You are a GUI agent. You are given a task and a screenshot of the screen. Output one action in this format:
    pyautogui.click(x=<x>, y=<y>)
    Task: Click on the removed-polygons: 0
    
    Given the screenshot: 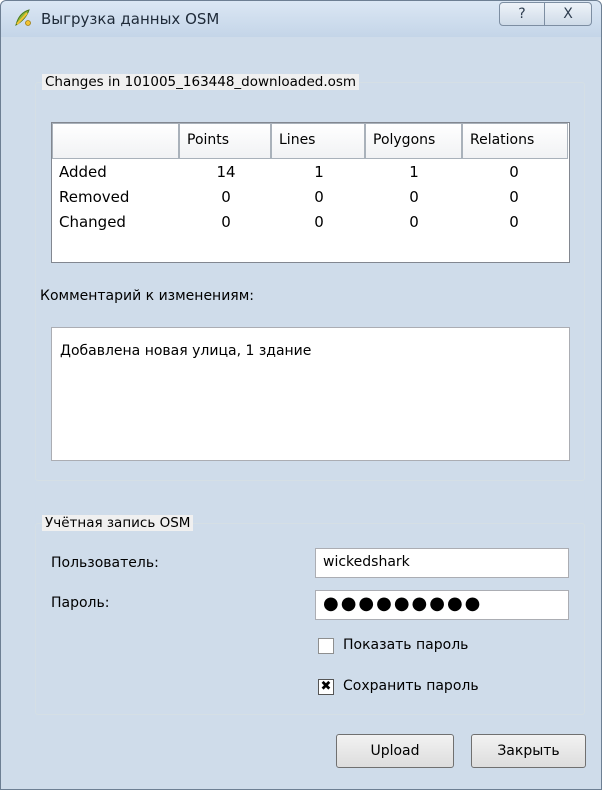 What is the action you would take?
    pyautogui.click(x=414, y=197)
    